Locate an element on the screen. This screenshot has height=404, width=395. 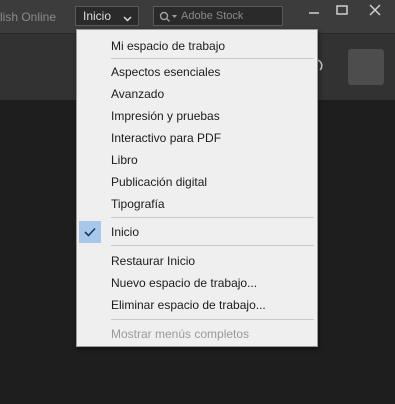
menu-item-restaurar-inicio: Restaurar Inicio is located at coordinates (197, 261).